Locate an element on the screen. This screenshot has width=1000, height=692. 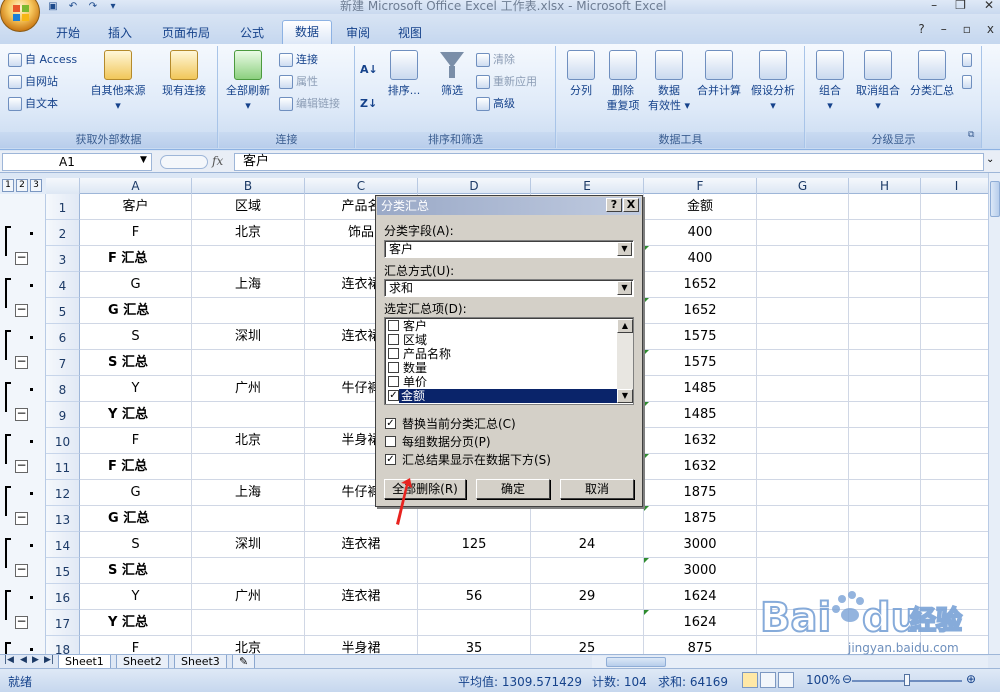
tab-formulas: 公式 is located at coordinates (252, 33).